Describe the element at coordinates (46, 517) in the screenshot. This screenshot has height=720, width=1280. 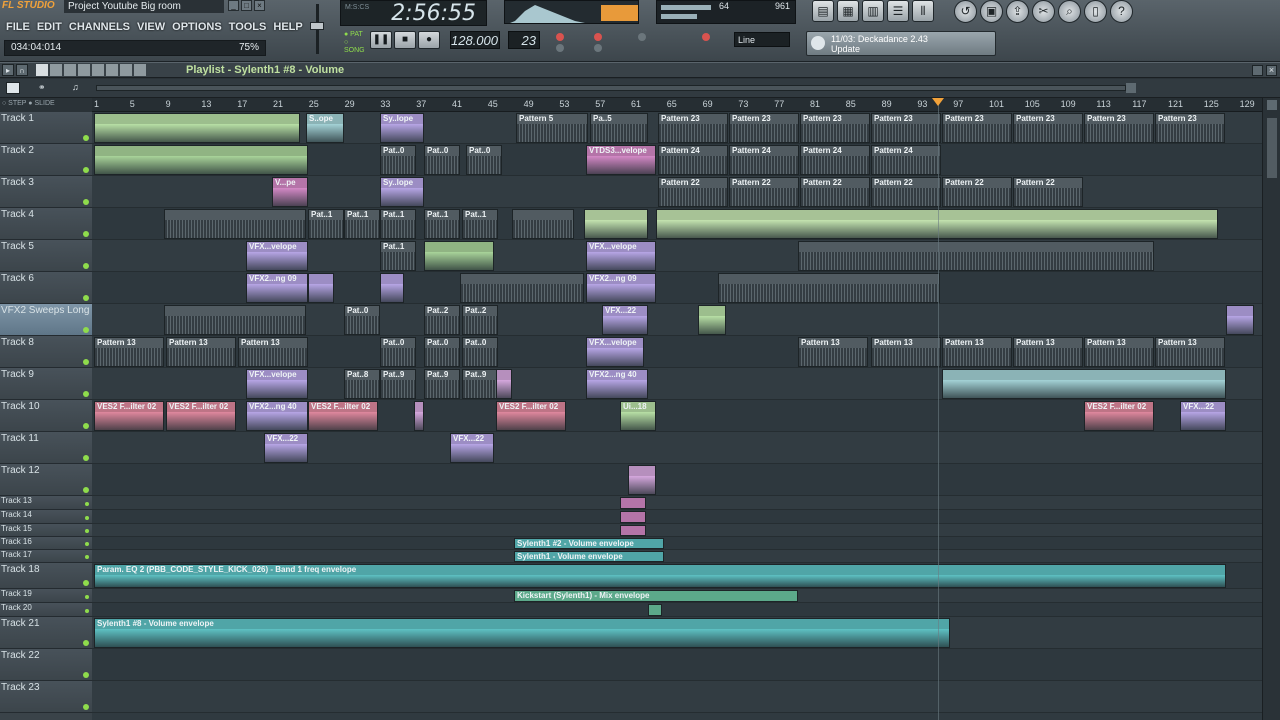
I see `track-header: Track 14` at that location.